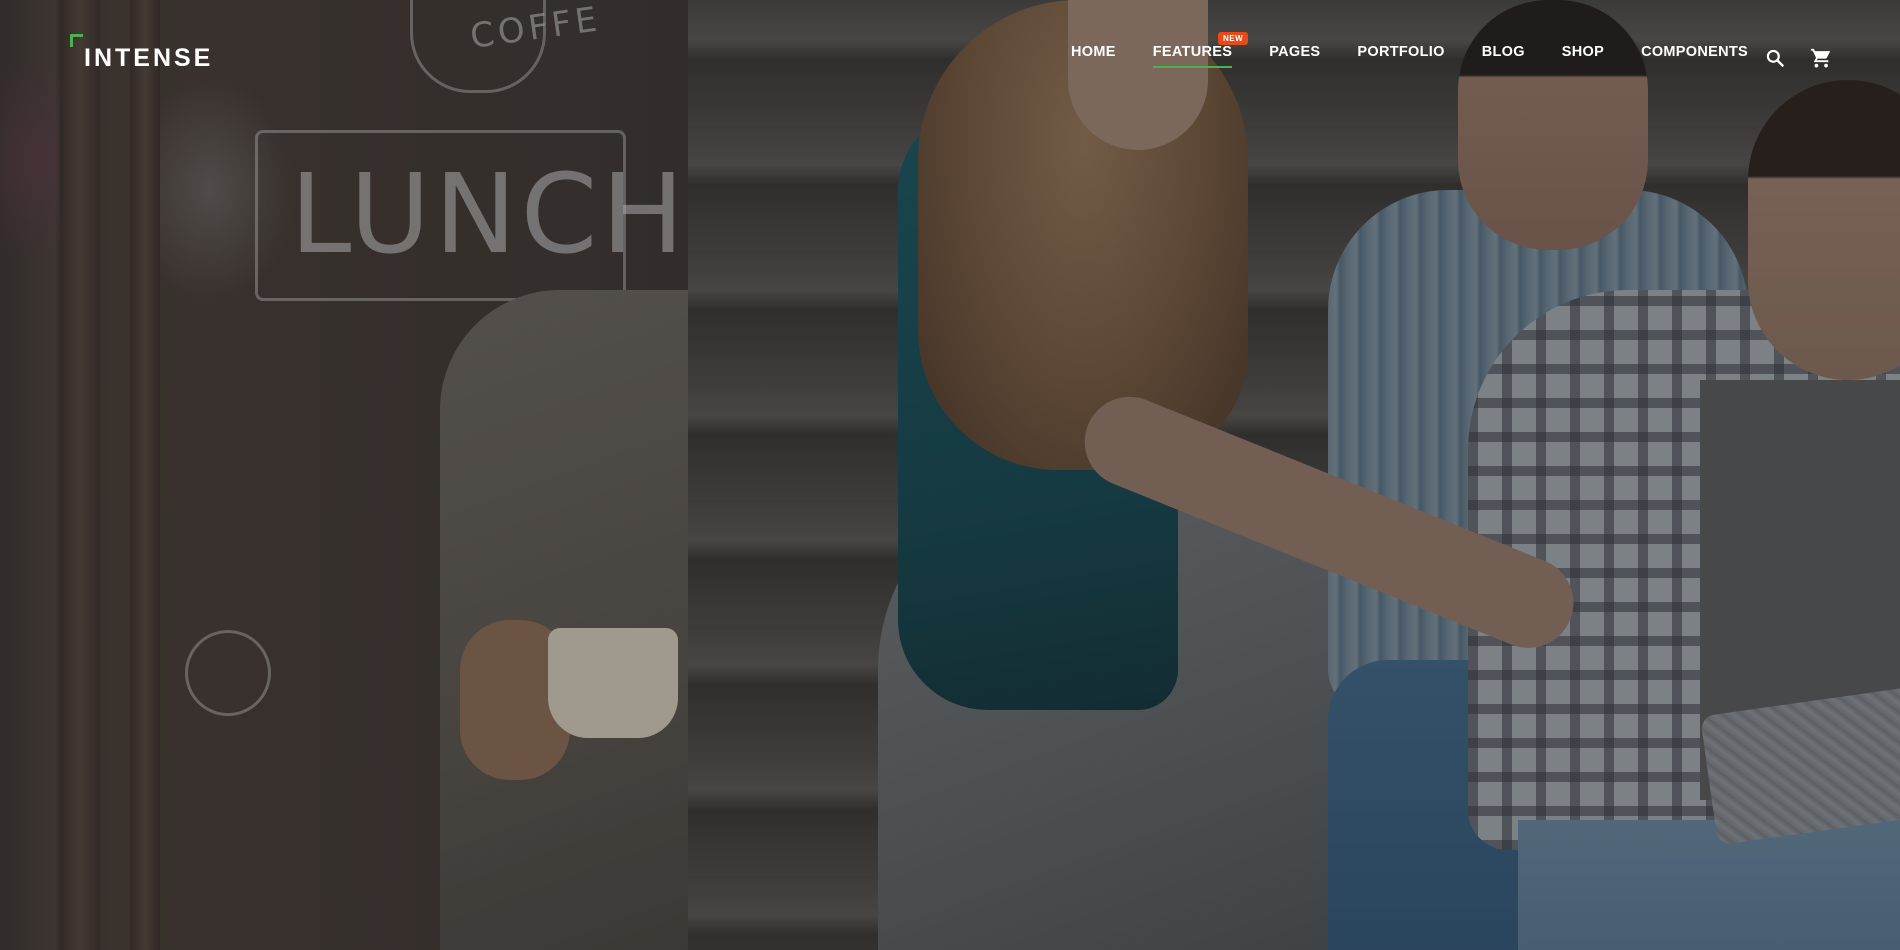  Describe the element at coordinates (1093, 52) in the screenshot. I see `nav-item-label: HOME` at that location.